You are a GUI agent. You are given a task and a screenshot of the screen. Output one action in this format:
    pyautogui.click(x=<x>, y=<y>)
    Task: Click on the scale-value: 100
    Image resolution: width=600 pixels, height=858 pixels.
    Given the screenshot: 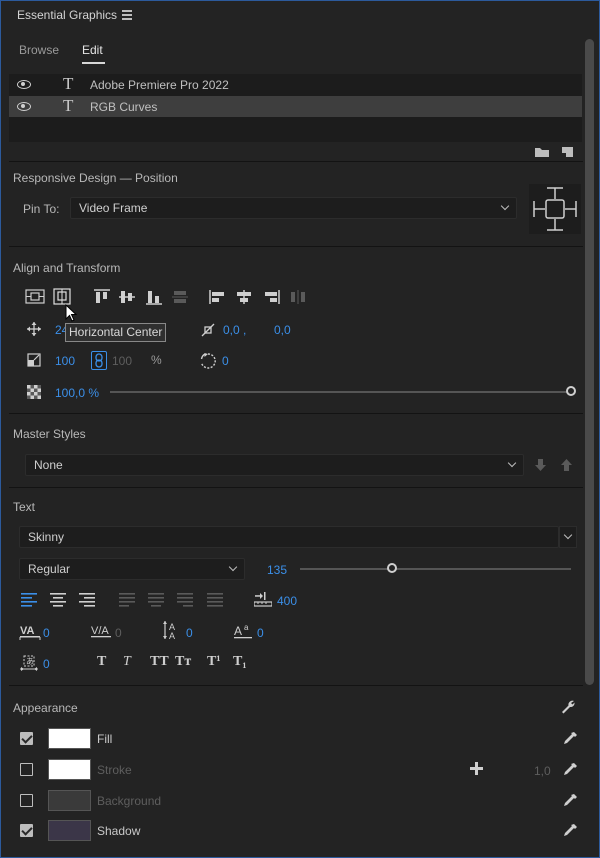 What is the action you would take?
    pyautogui.click(x=65, y=361)
    